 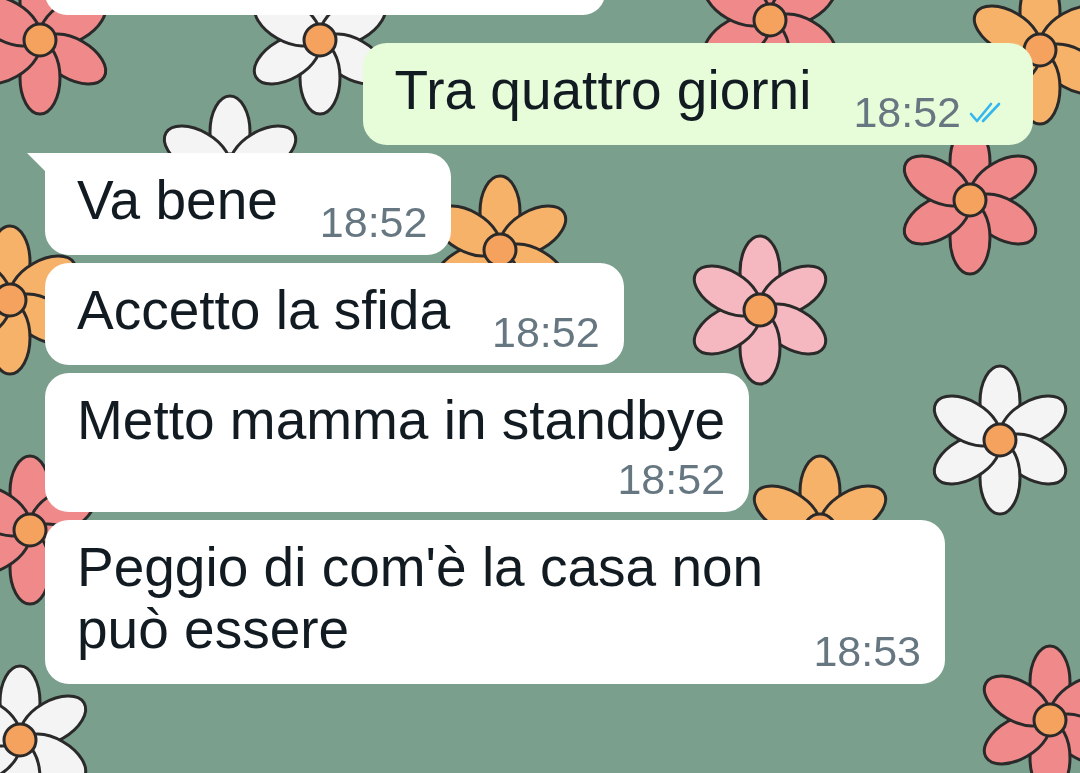 What do you see at coordinates (401, 421) in the screenshot?
I see `message-text: Metto mamma in standbye` at bounding box center [401, 421].